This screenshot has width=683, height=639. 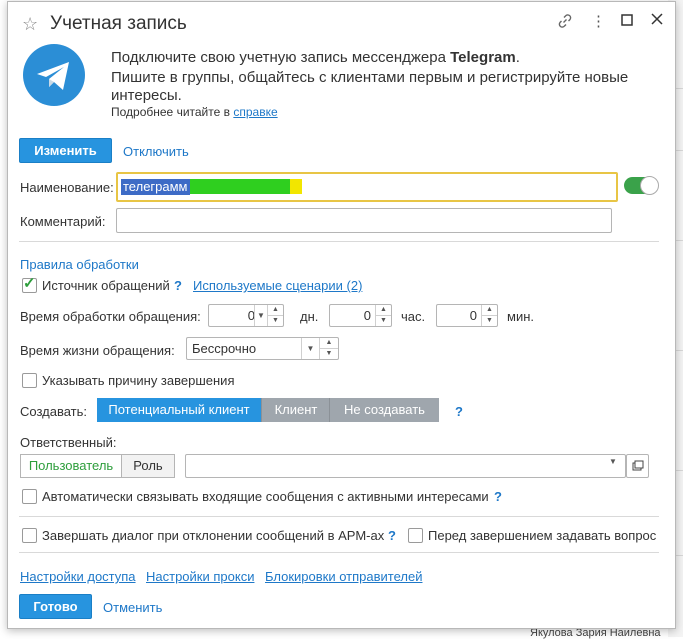 What do you see at coordinates (29, 535) in the screenshot?
I see `finish-dialog-checkbox` at bounding box center [29, 535].